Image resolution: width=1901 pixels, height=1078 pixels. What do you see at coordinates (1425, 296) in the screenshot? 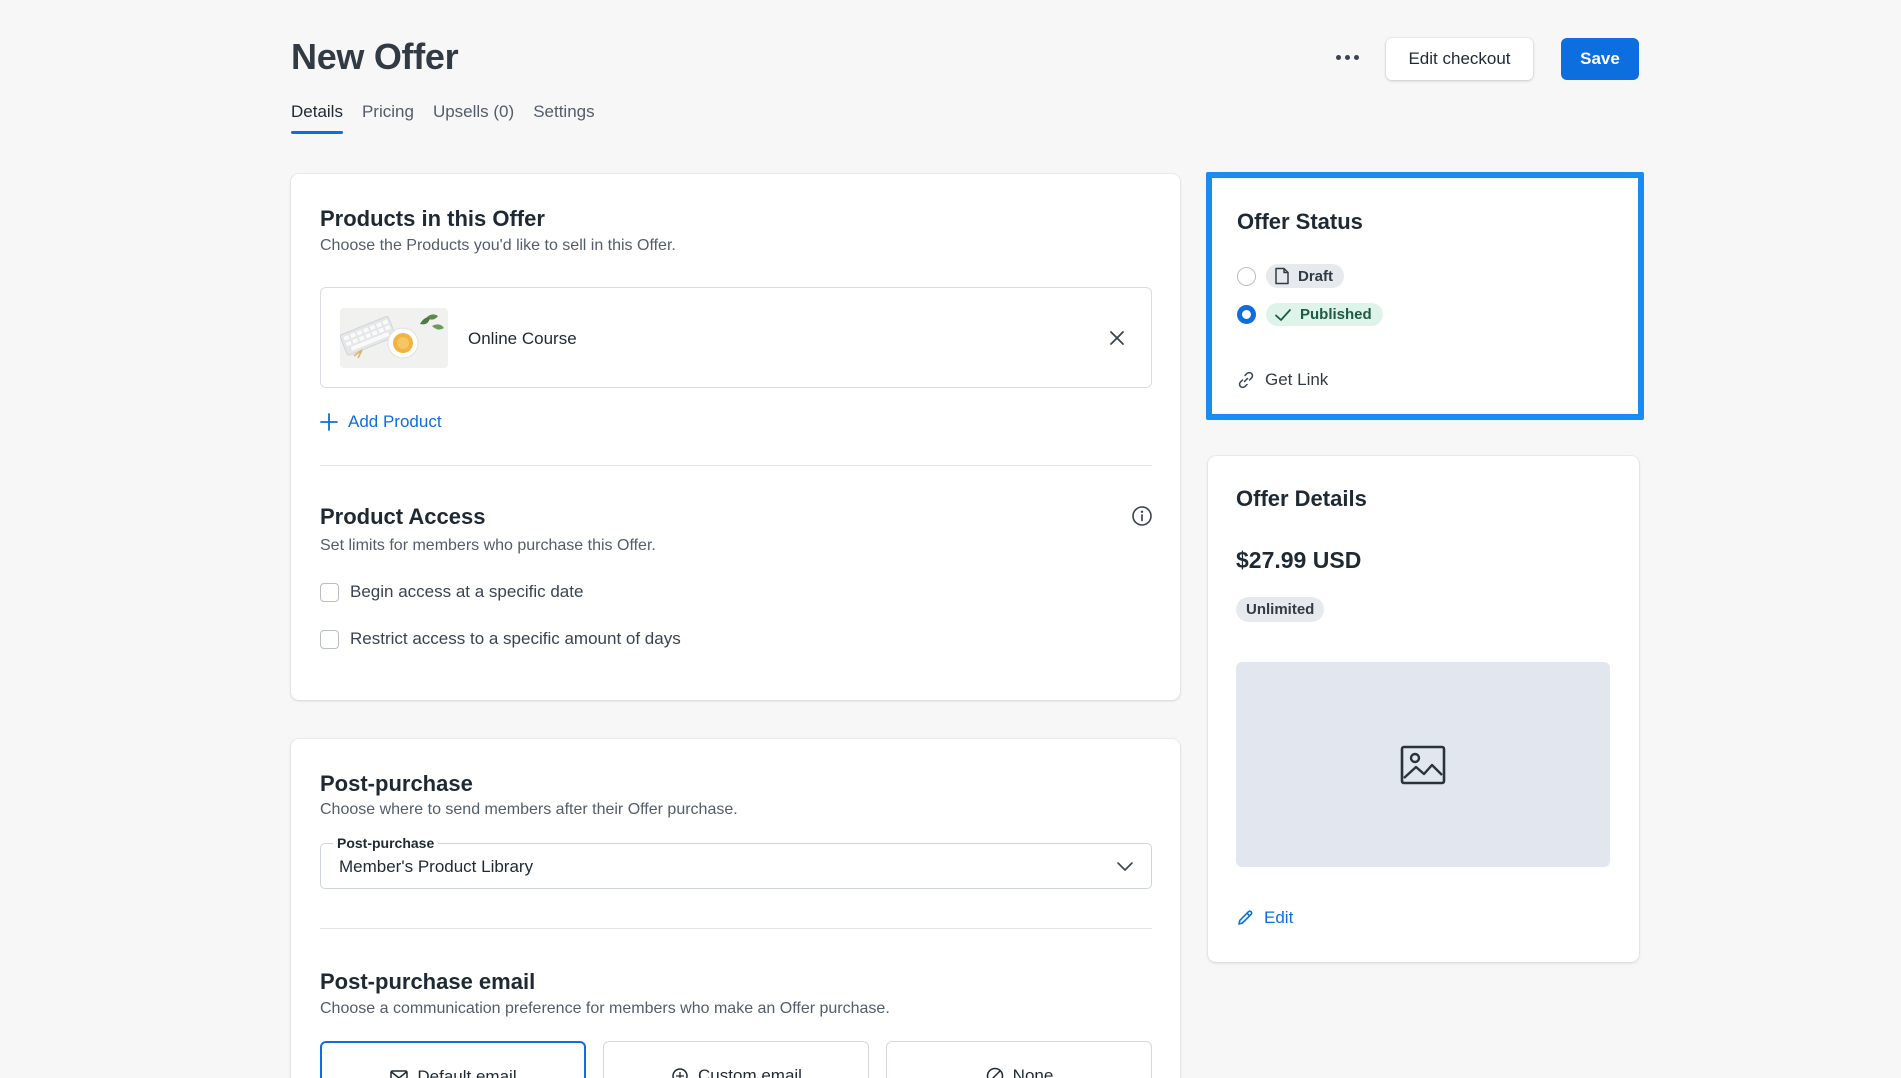
I see `offer-status-card: Offer Status Draft Published Get Link` at bounding box center [1425, 296].